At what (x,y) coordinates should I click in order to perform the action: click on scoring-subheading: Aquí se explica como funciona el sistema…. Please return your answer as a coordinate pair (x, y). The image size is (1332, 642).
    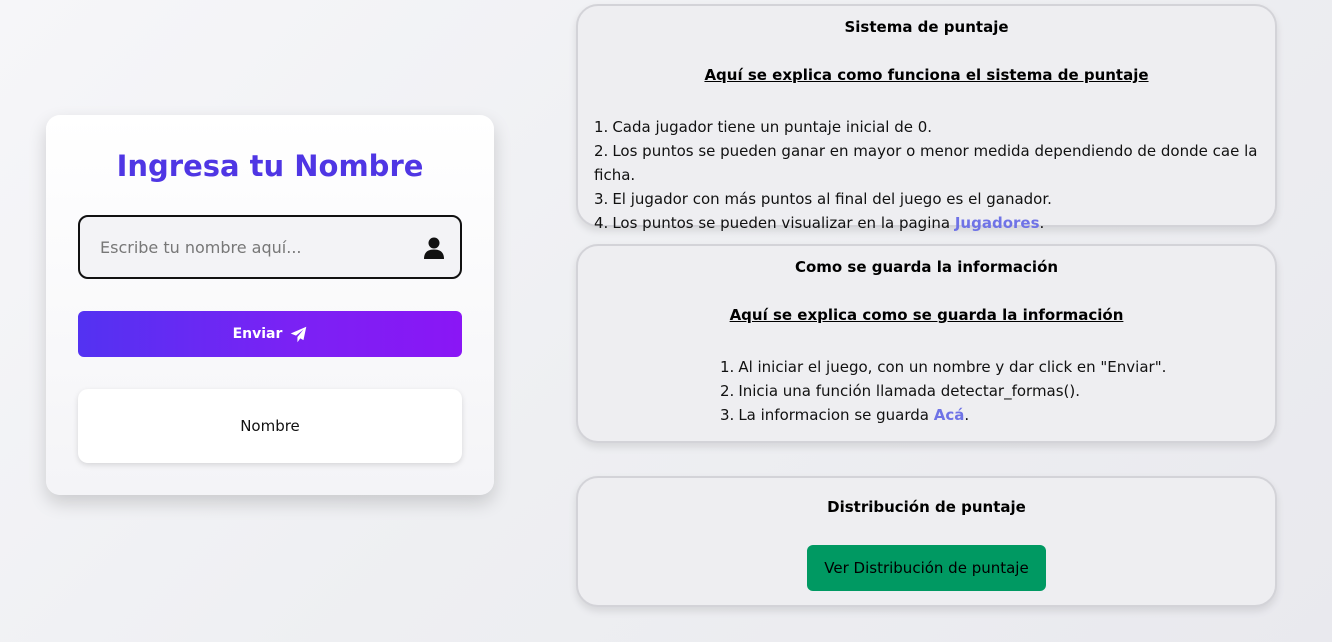
    Looking at the image, I should click on (926, 75).